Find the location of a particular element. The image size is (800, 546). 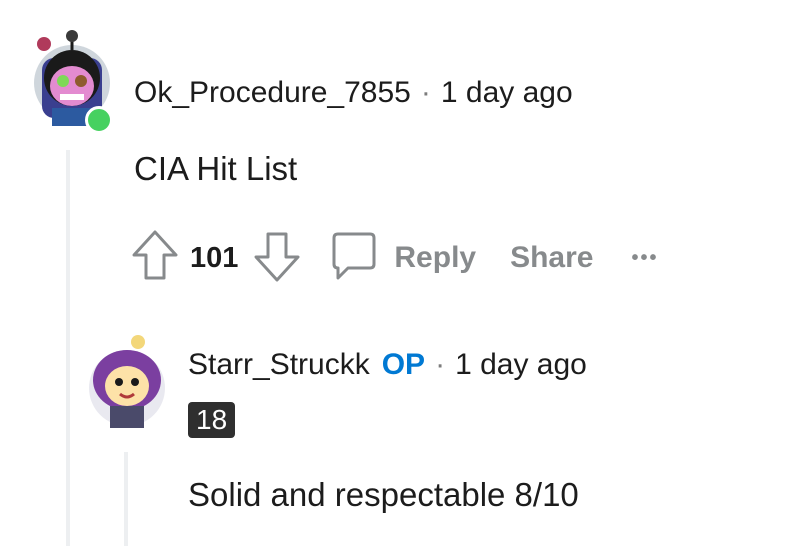

reply-meta: Starr_Struckk OP · 1 day ago is located at coordinates (387, 365).